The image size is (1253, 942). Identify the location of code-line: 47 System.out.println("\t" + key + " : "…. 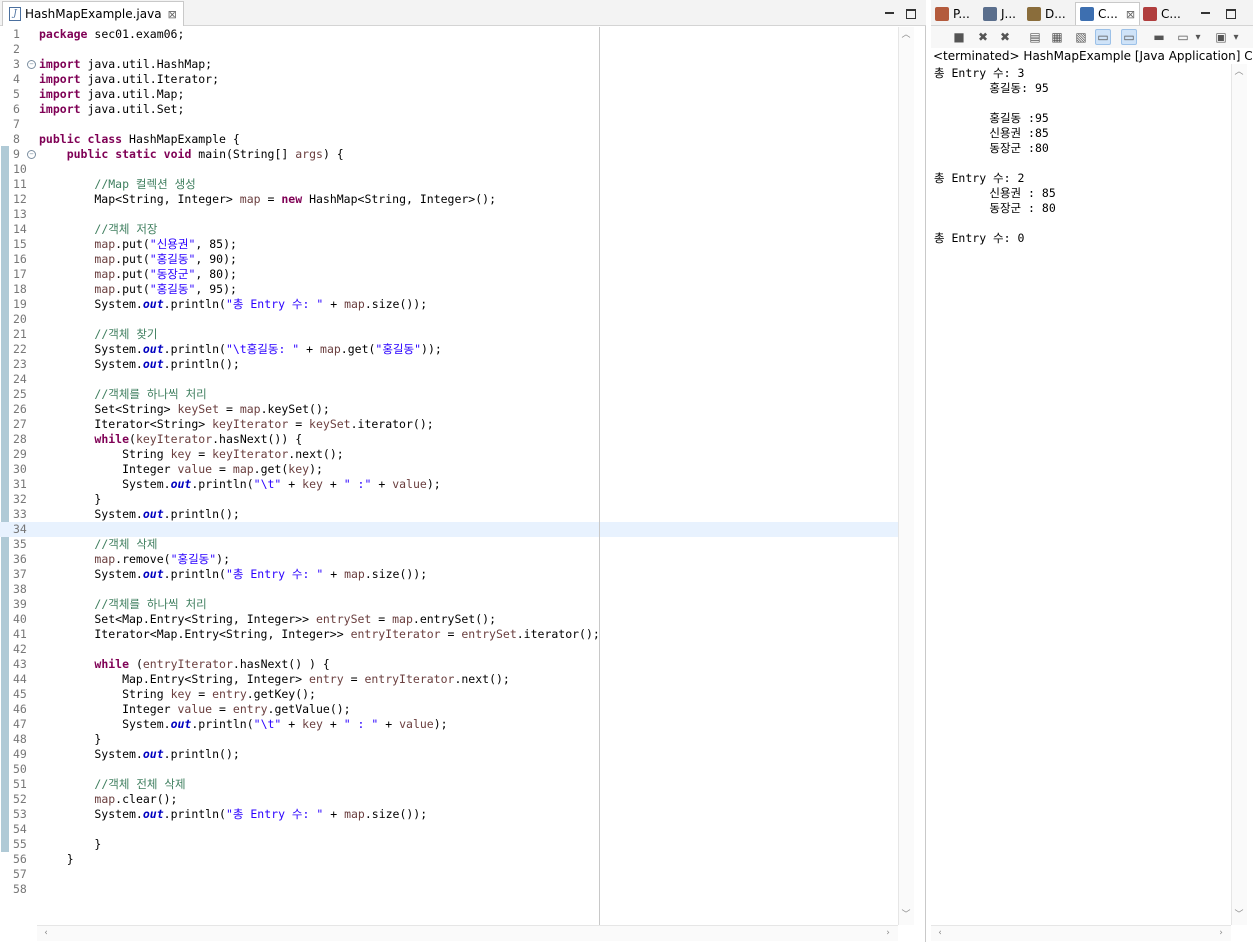
(449, 724).